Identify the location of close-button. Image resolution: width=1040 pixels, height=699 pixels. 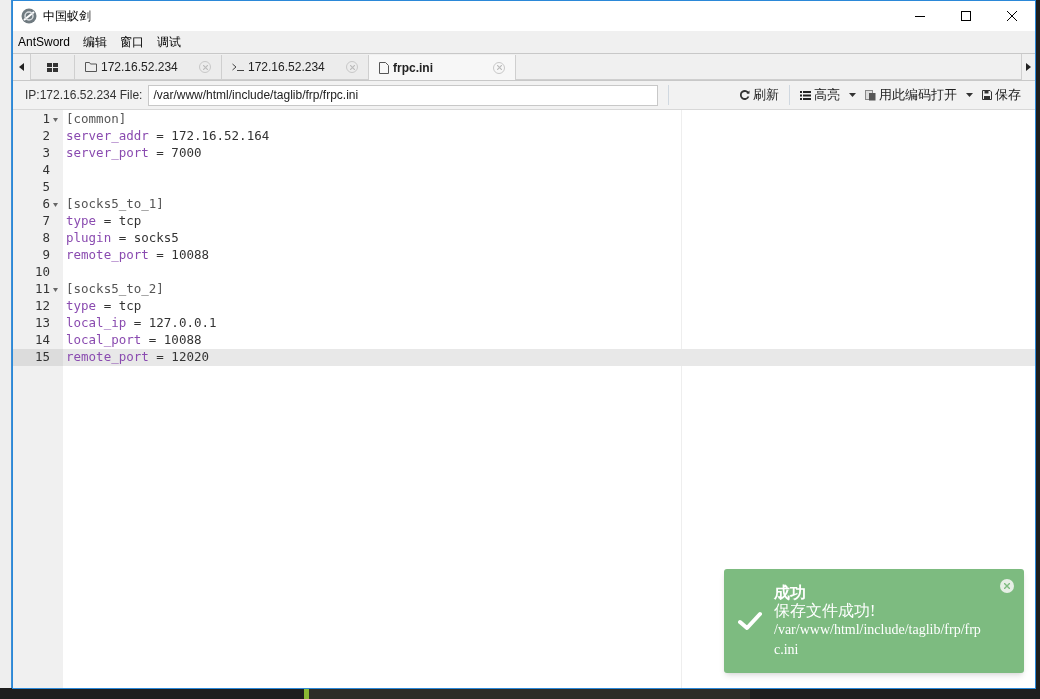
(1007, 586).